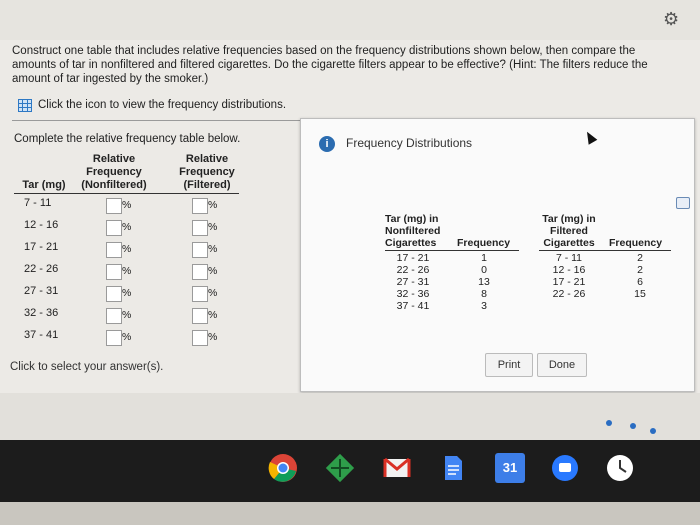  I want to click on print-button: Print, so click(509, 365).